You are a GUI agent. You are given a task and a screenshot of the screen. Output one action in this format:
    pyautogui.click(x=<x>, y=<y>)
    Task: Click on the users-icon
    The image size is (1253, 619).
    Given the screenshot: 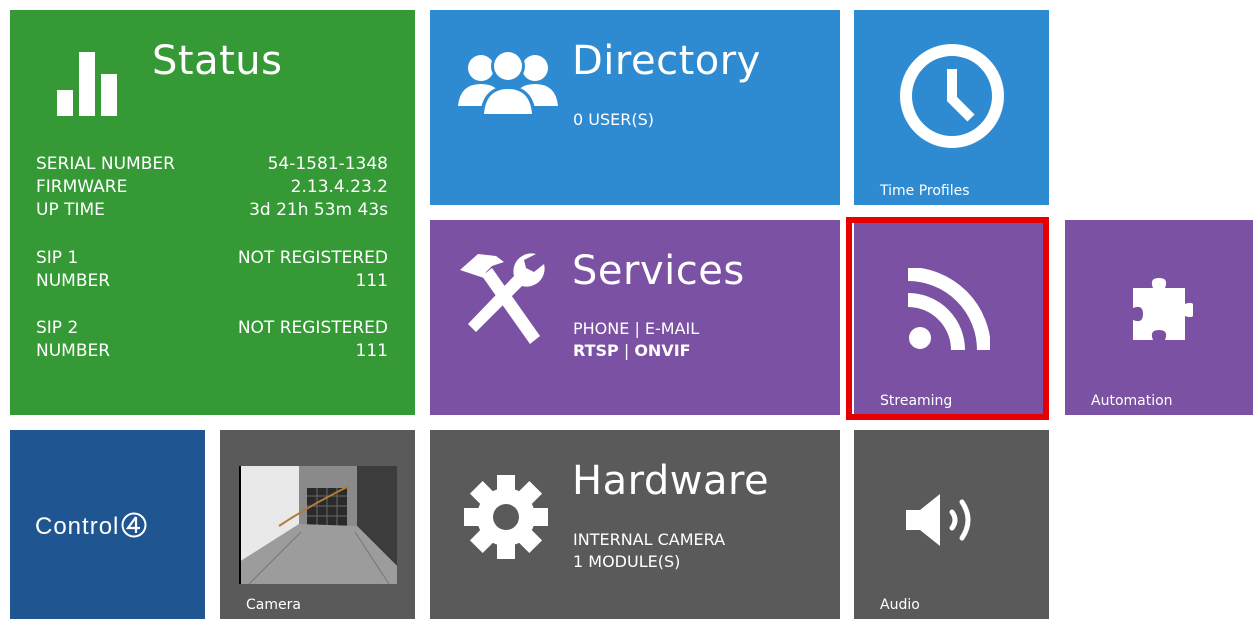 What is the action you would take?
    pyautogui.click(x=508, y=83)
    